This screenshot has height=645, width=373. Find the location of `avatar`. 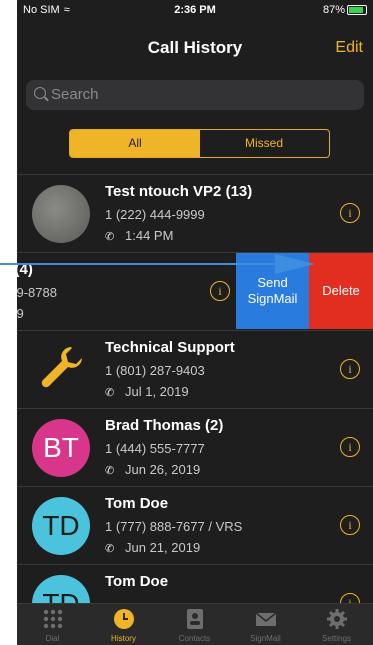

avatar is located at coordinates (61, 214).